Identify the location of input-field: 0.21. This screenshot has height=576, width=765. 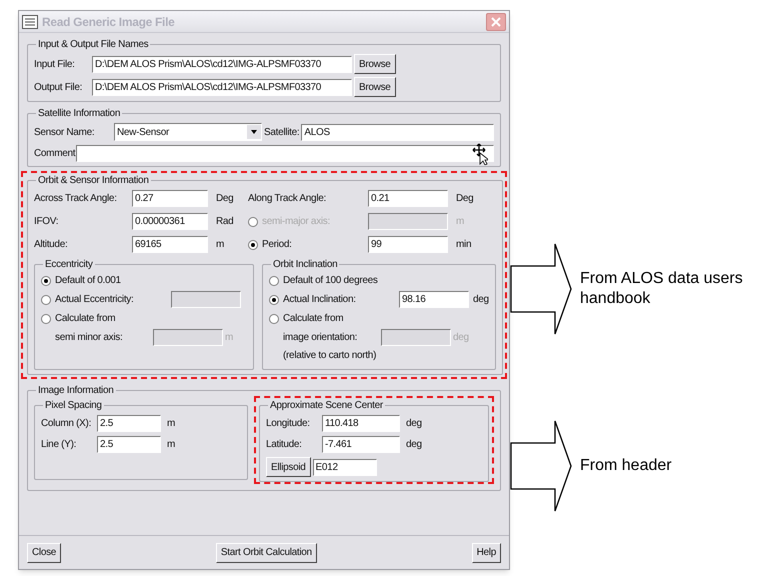
(408, 198).